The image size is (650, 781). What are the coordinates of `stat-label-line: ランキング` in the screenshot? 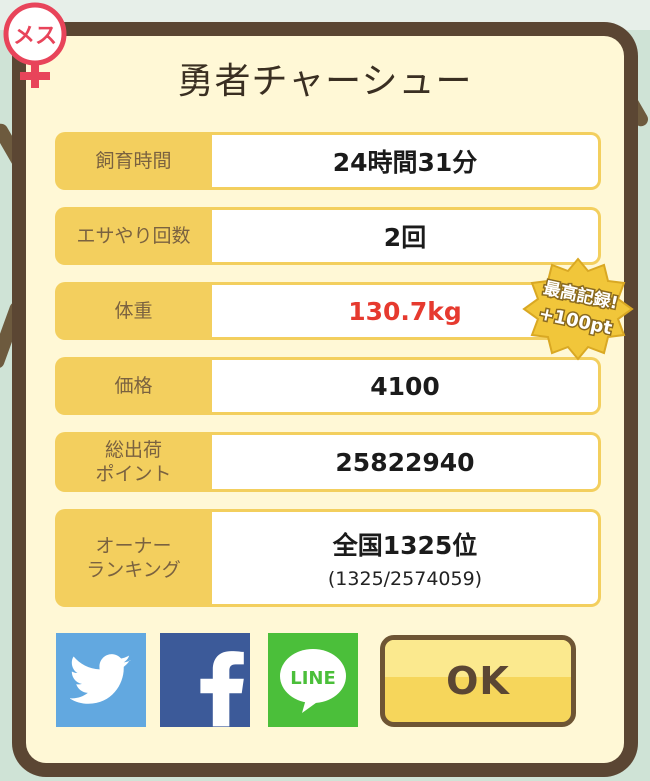 It's located at (133, 570).